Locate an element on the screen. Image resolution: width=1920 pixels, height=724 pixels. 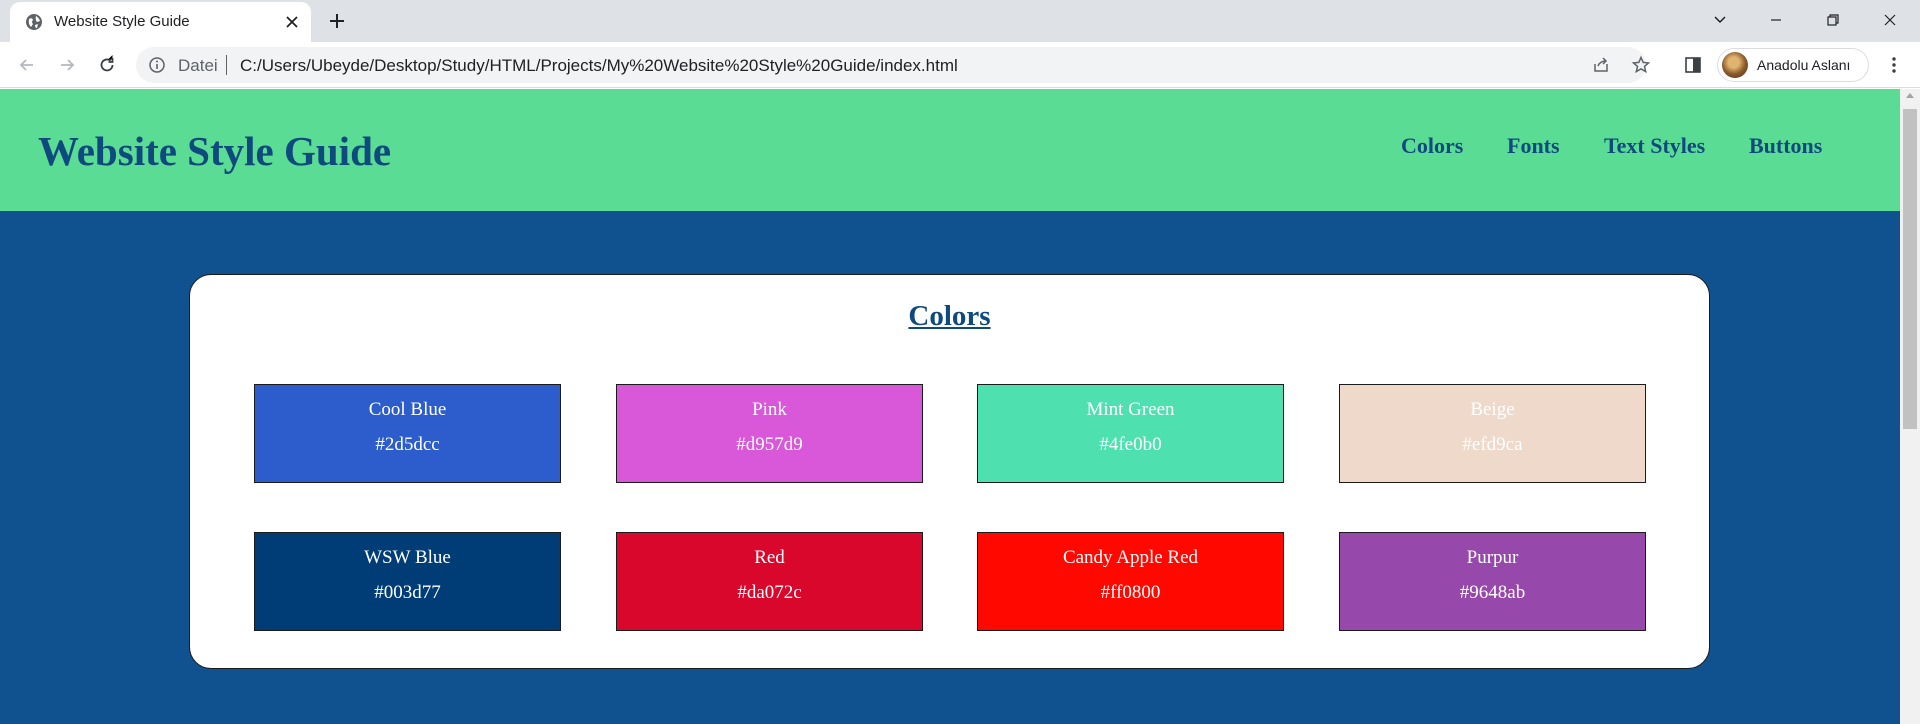
swatch-hex: #ff0800 is located at coordinates (1130, 592).